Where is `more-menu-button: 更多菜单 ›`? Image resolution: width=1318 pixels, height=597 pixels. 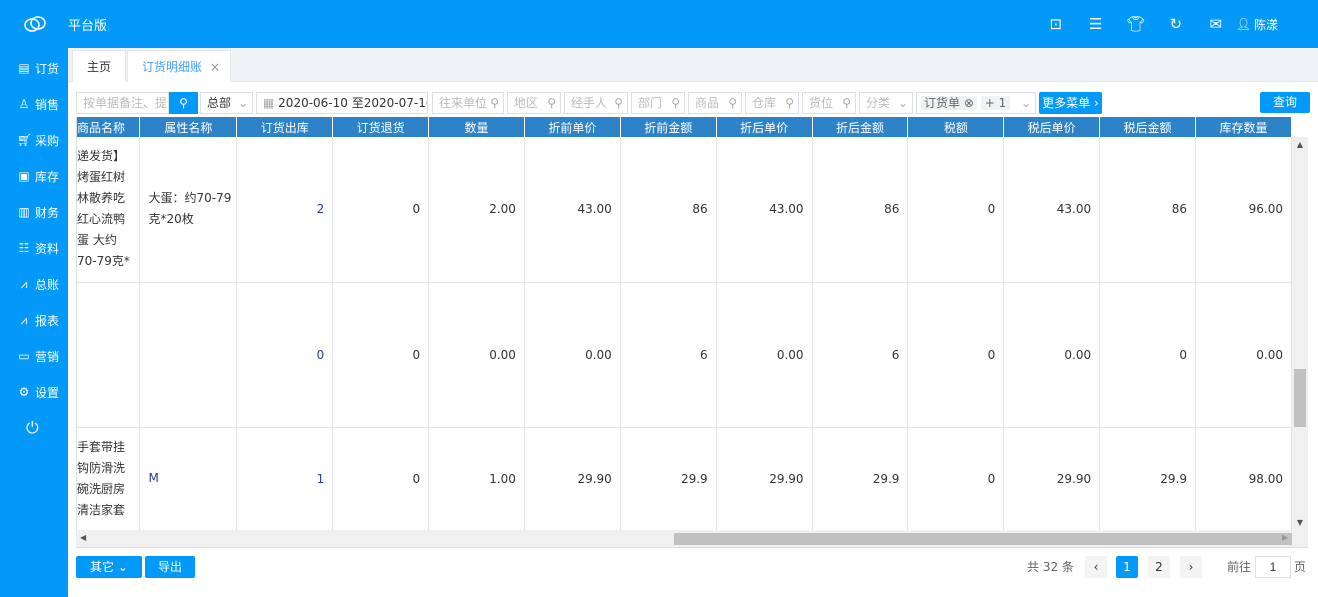
more-menu-button: 更多菜单 › is located at coordinates (1070, 103).